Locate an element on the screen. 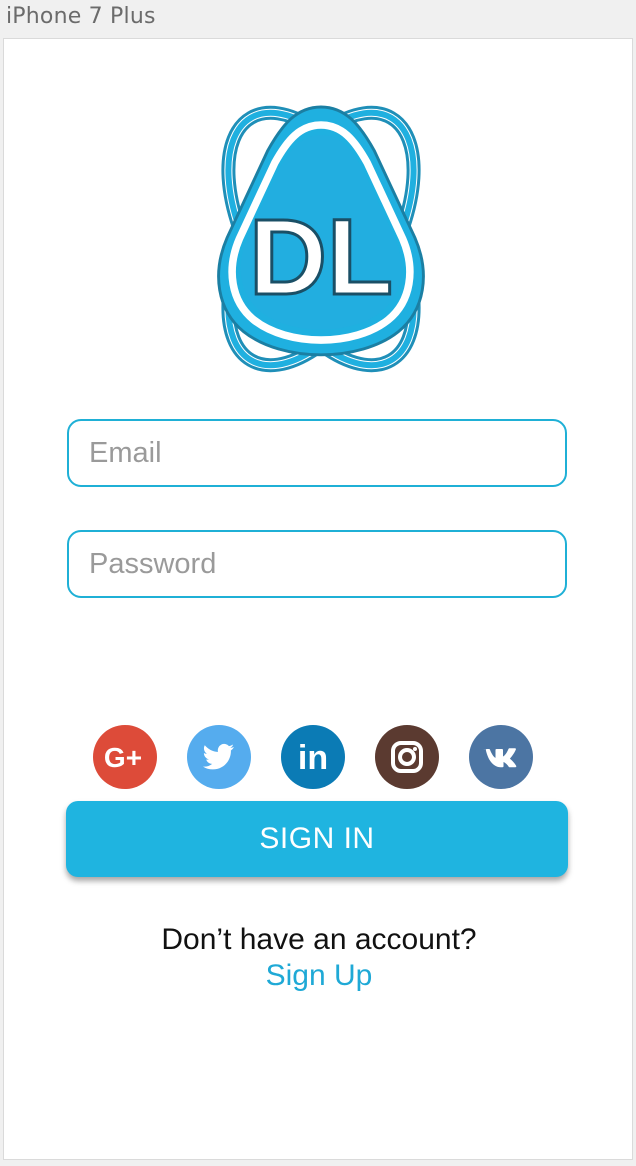  email-input is located at coordinates (317, 453).